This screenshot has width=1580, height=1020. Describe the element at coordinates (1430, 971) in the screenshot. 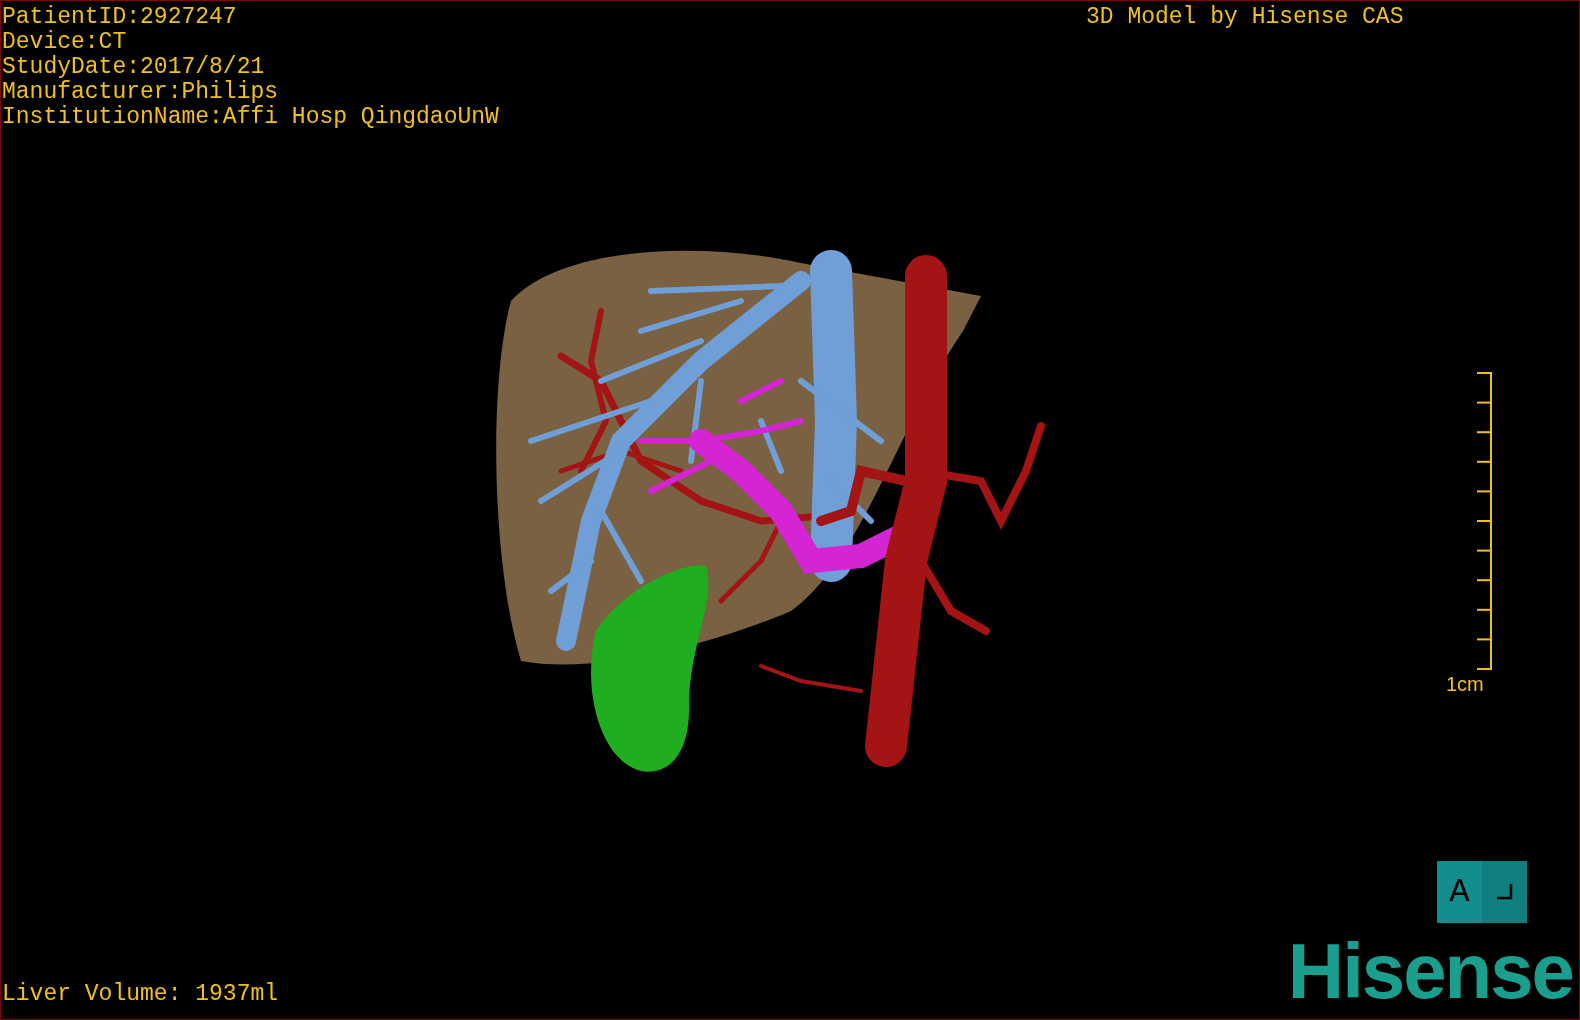

I see `brand-logo: Hisense` at that location.